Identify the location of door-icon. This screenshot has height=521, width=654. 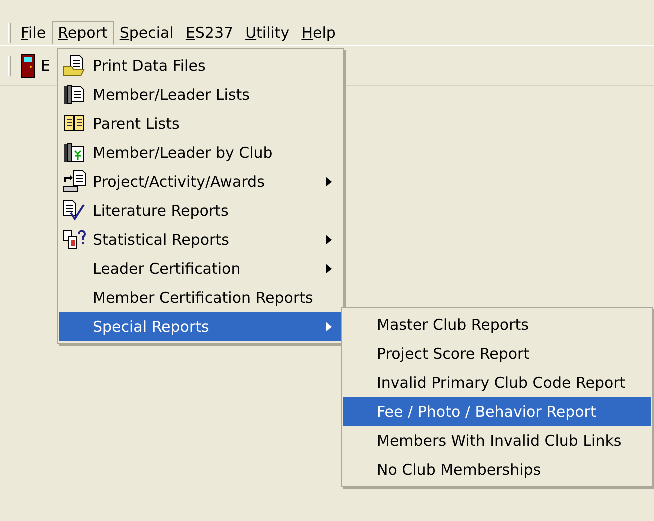
(28, 66).